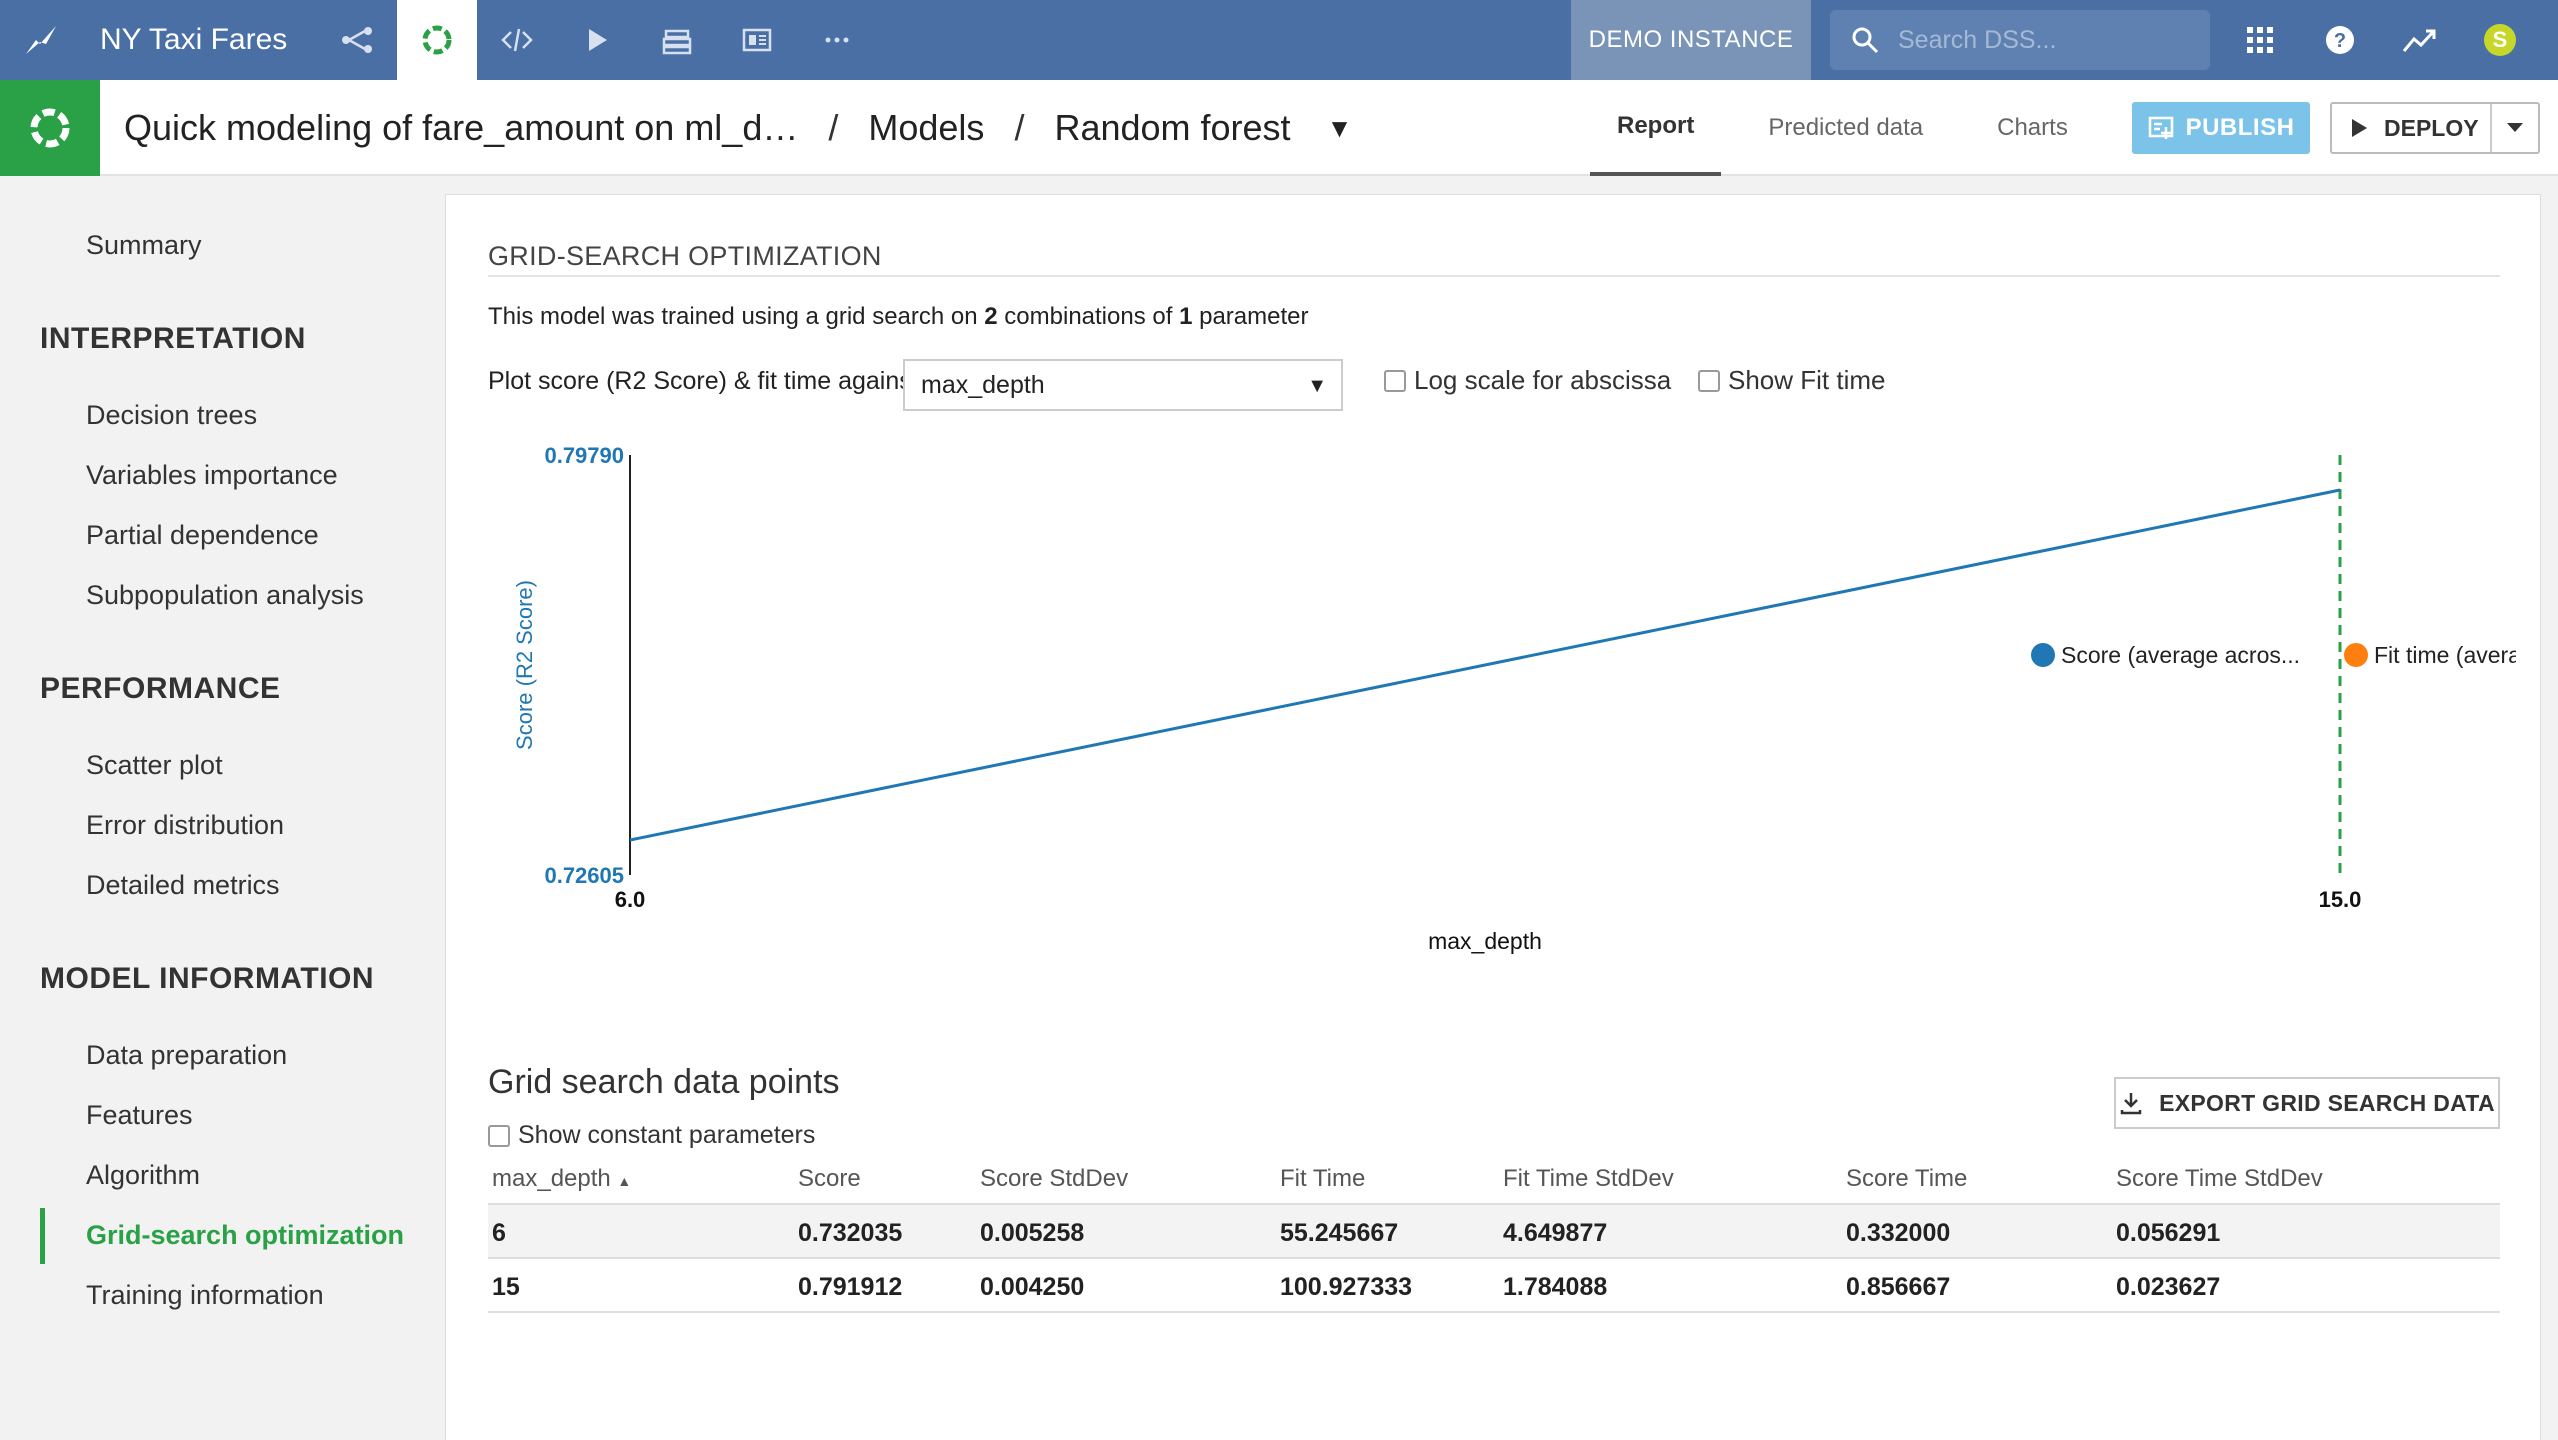  I want to click on model-lab-icon, so click(50, 128).